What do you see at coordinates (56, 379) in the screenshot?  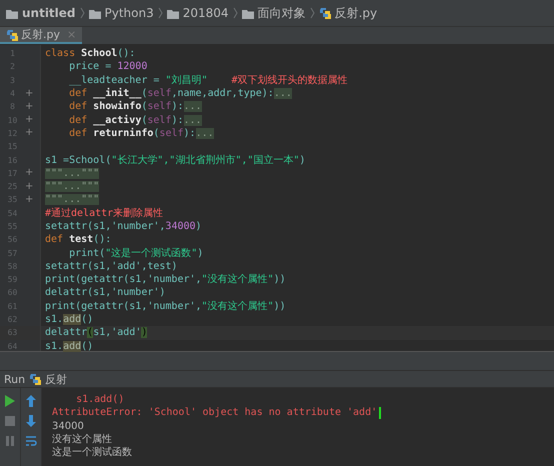 I see `run-config-label: 反射` at bounding box center [56, 379].